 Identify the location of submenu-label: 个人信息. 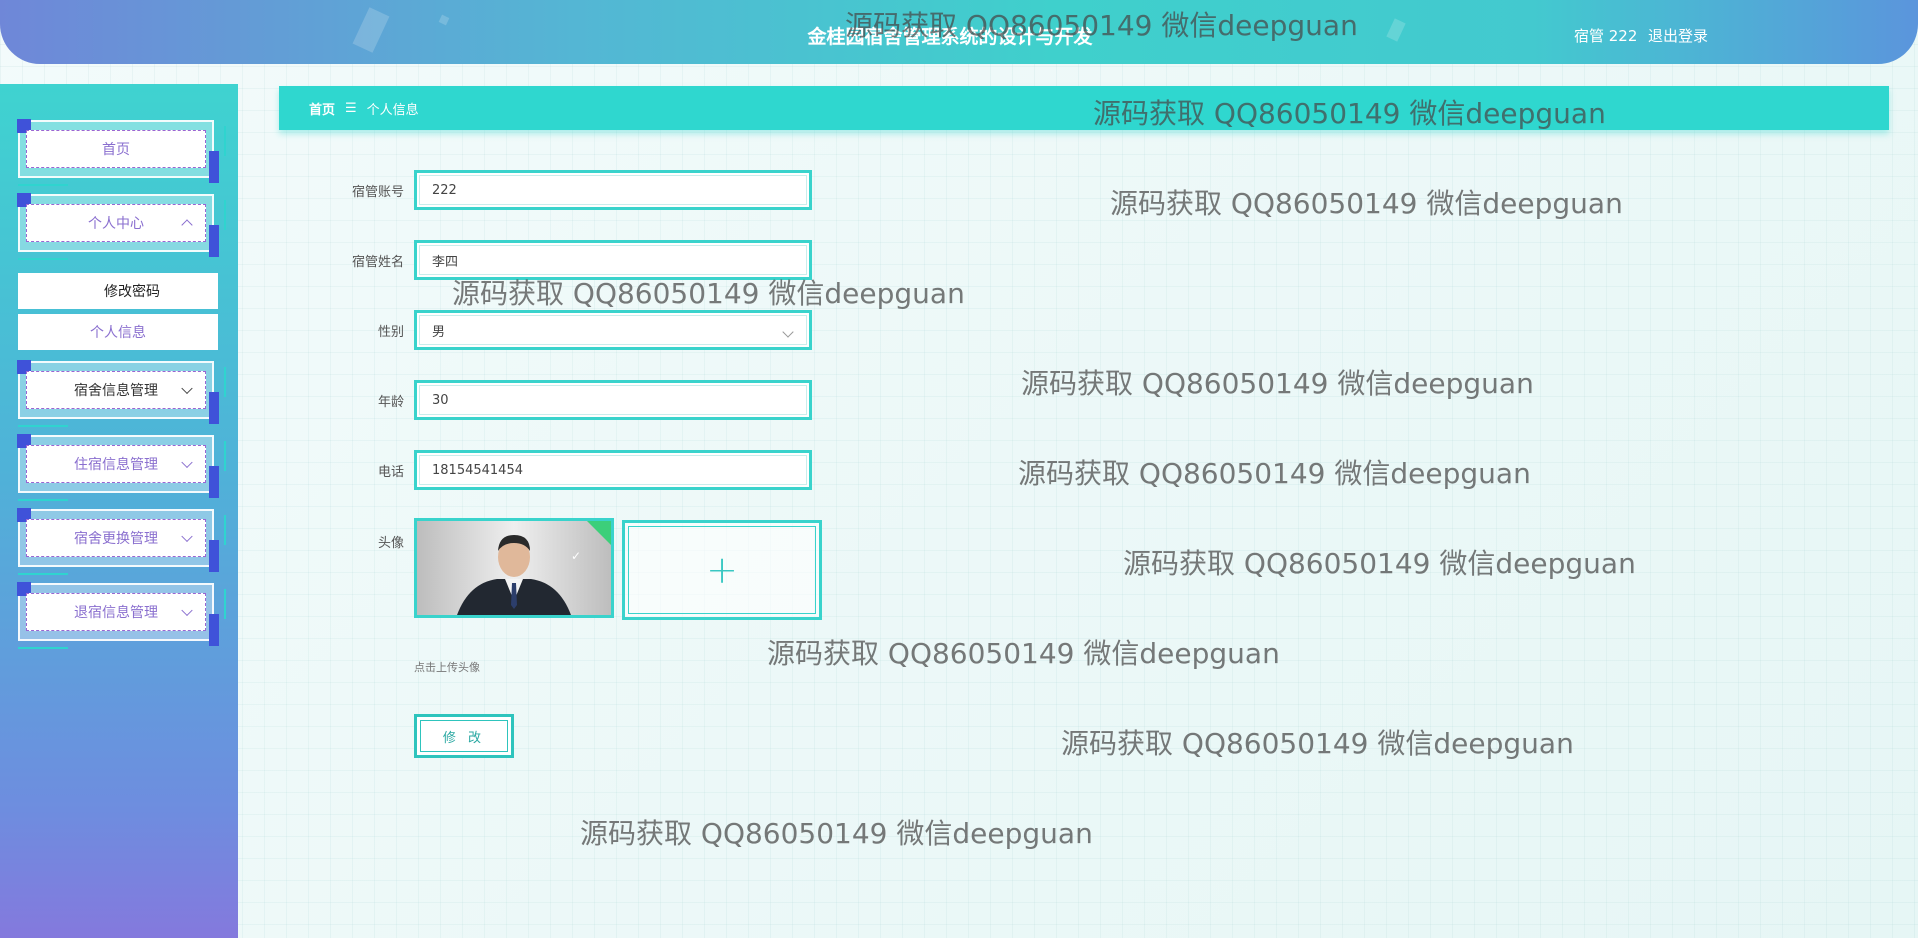
(118, 333).